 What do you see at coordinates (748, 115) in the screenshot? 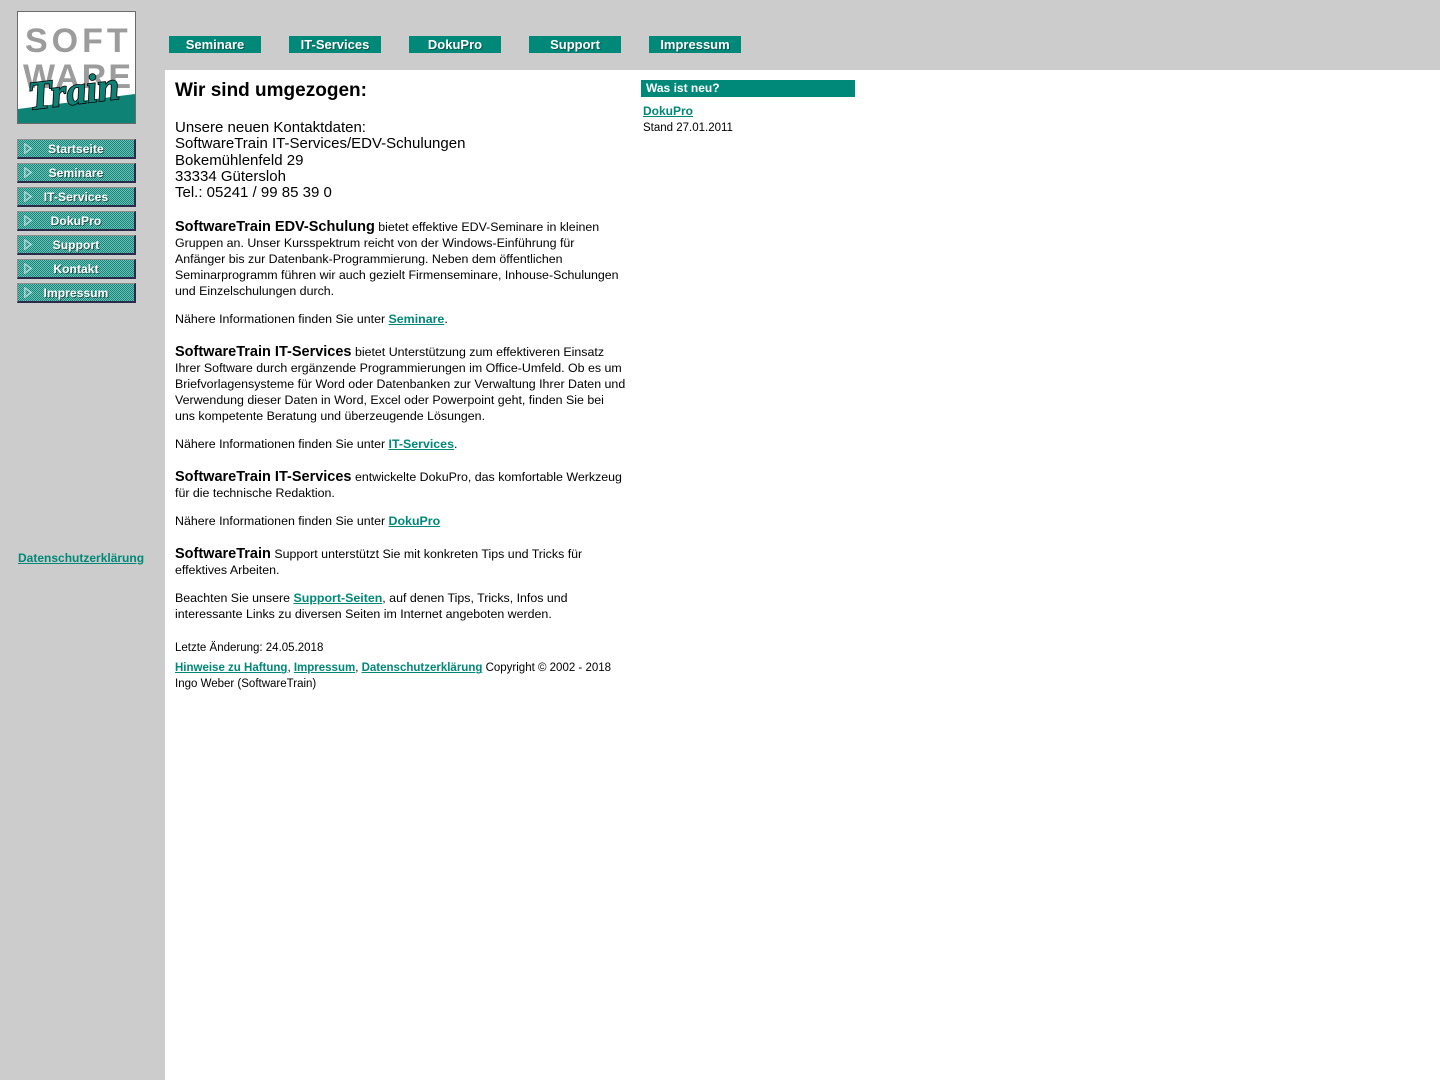
I see `news-panel-body: DokuPro Stand 27.01.2011` at bounding box center [748, 115].